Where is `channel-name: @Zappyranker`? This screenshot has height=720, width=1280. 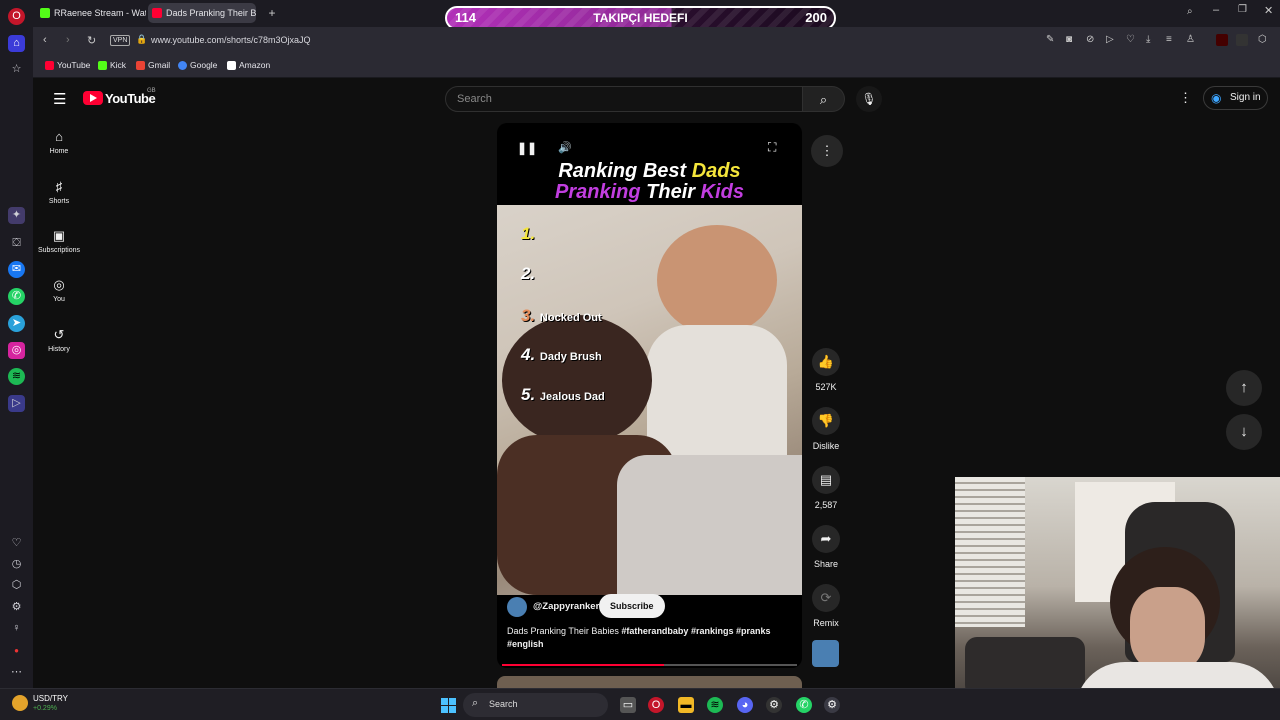 channel-name: @Zappyranker is located at coordinates (566, 606).